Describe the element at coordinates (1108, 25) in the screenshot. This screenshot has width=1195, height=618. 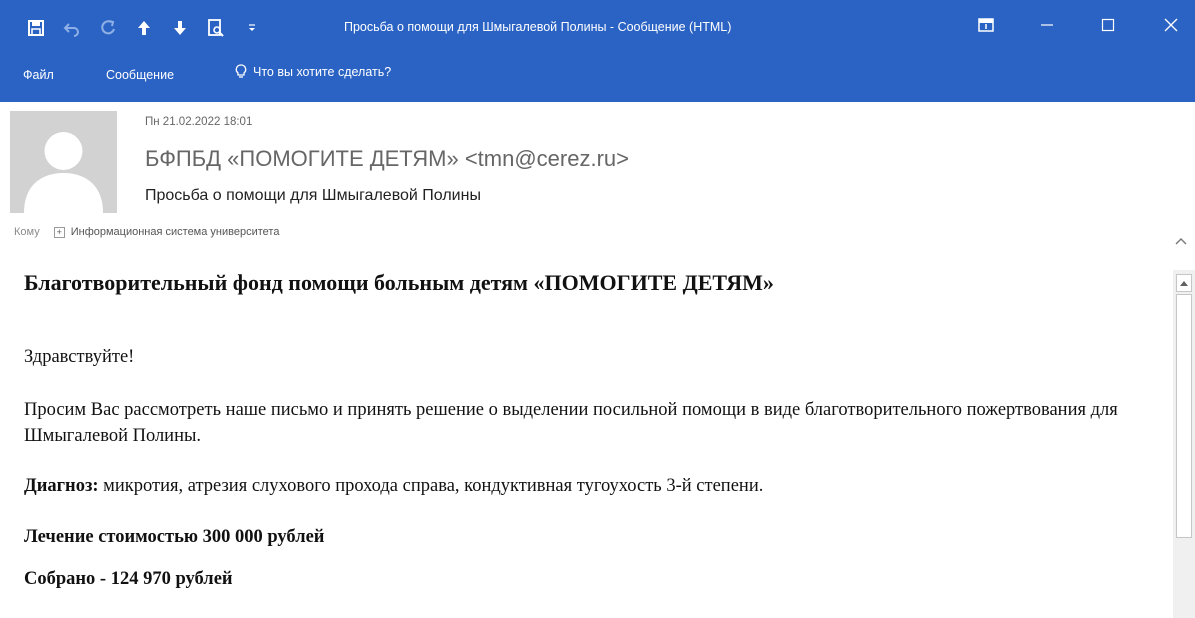
I see `maximize-icon` at that location.